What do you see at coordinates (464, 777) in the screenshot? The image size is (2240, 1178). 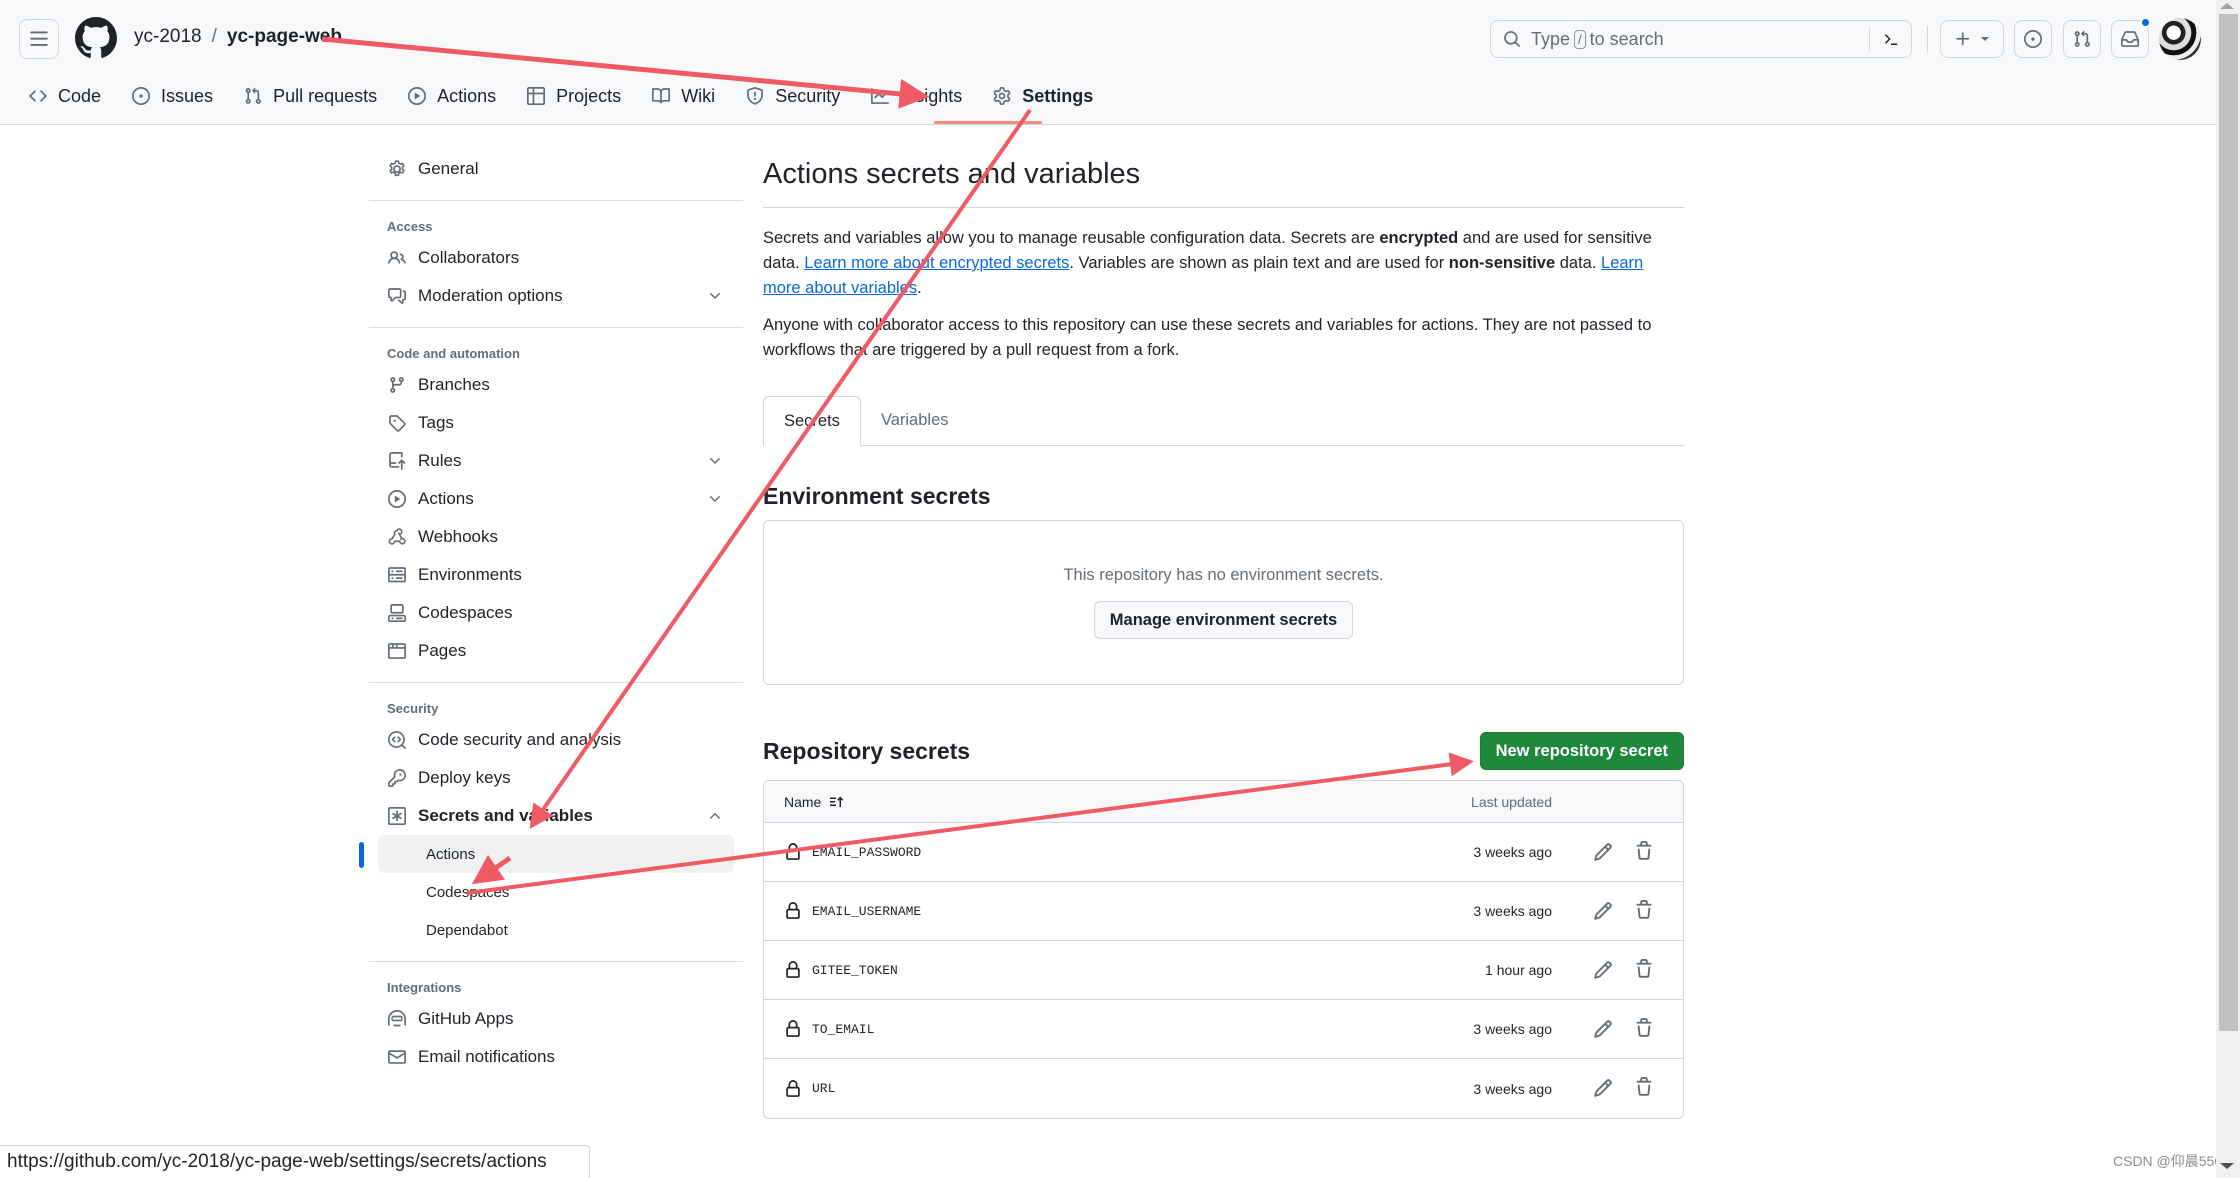 I see `sidebar-item-label: Deploy keys` at bounding box center [464, 777].